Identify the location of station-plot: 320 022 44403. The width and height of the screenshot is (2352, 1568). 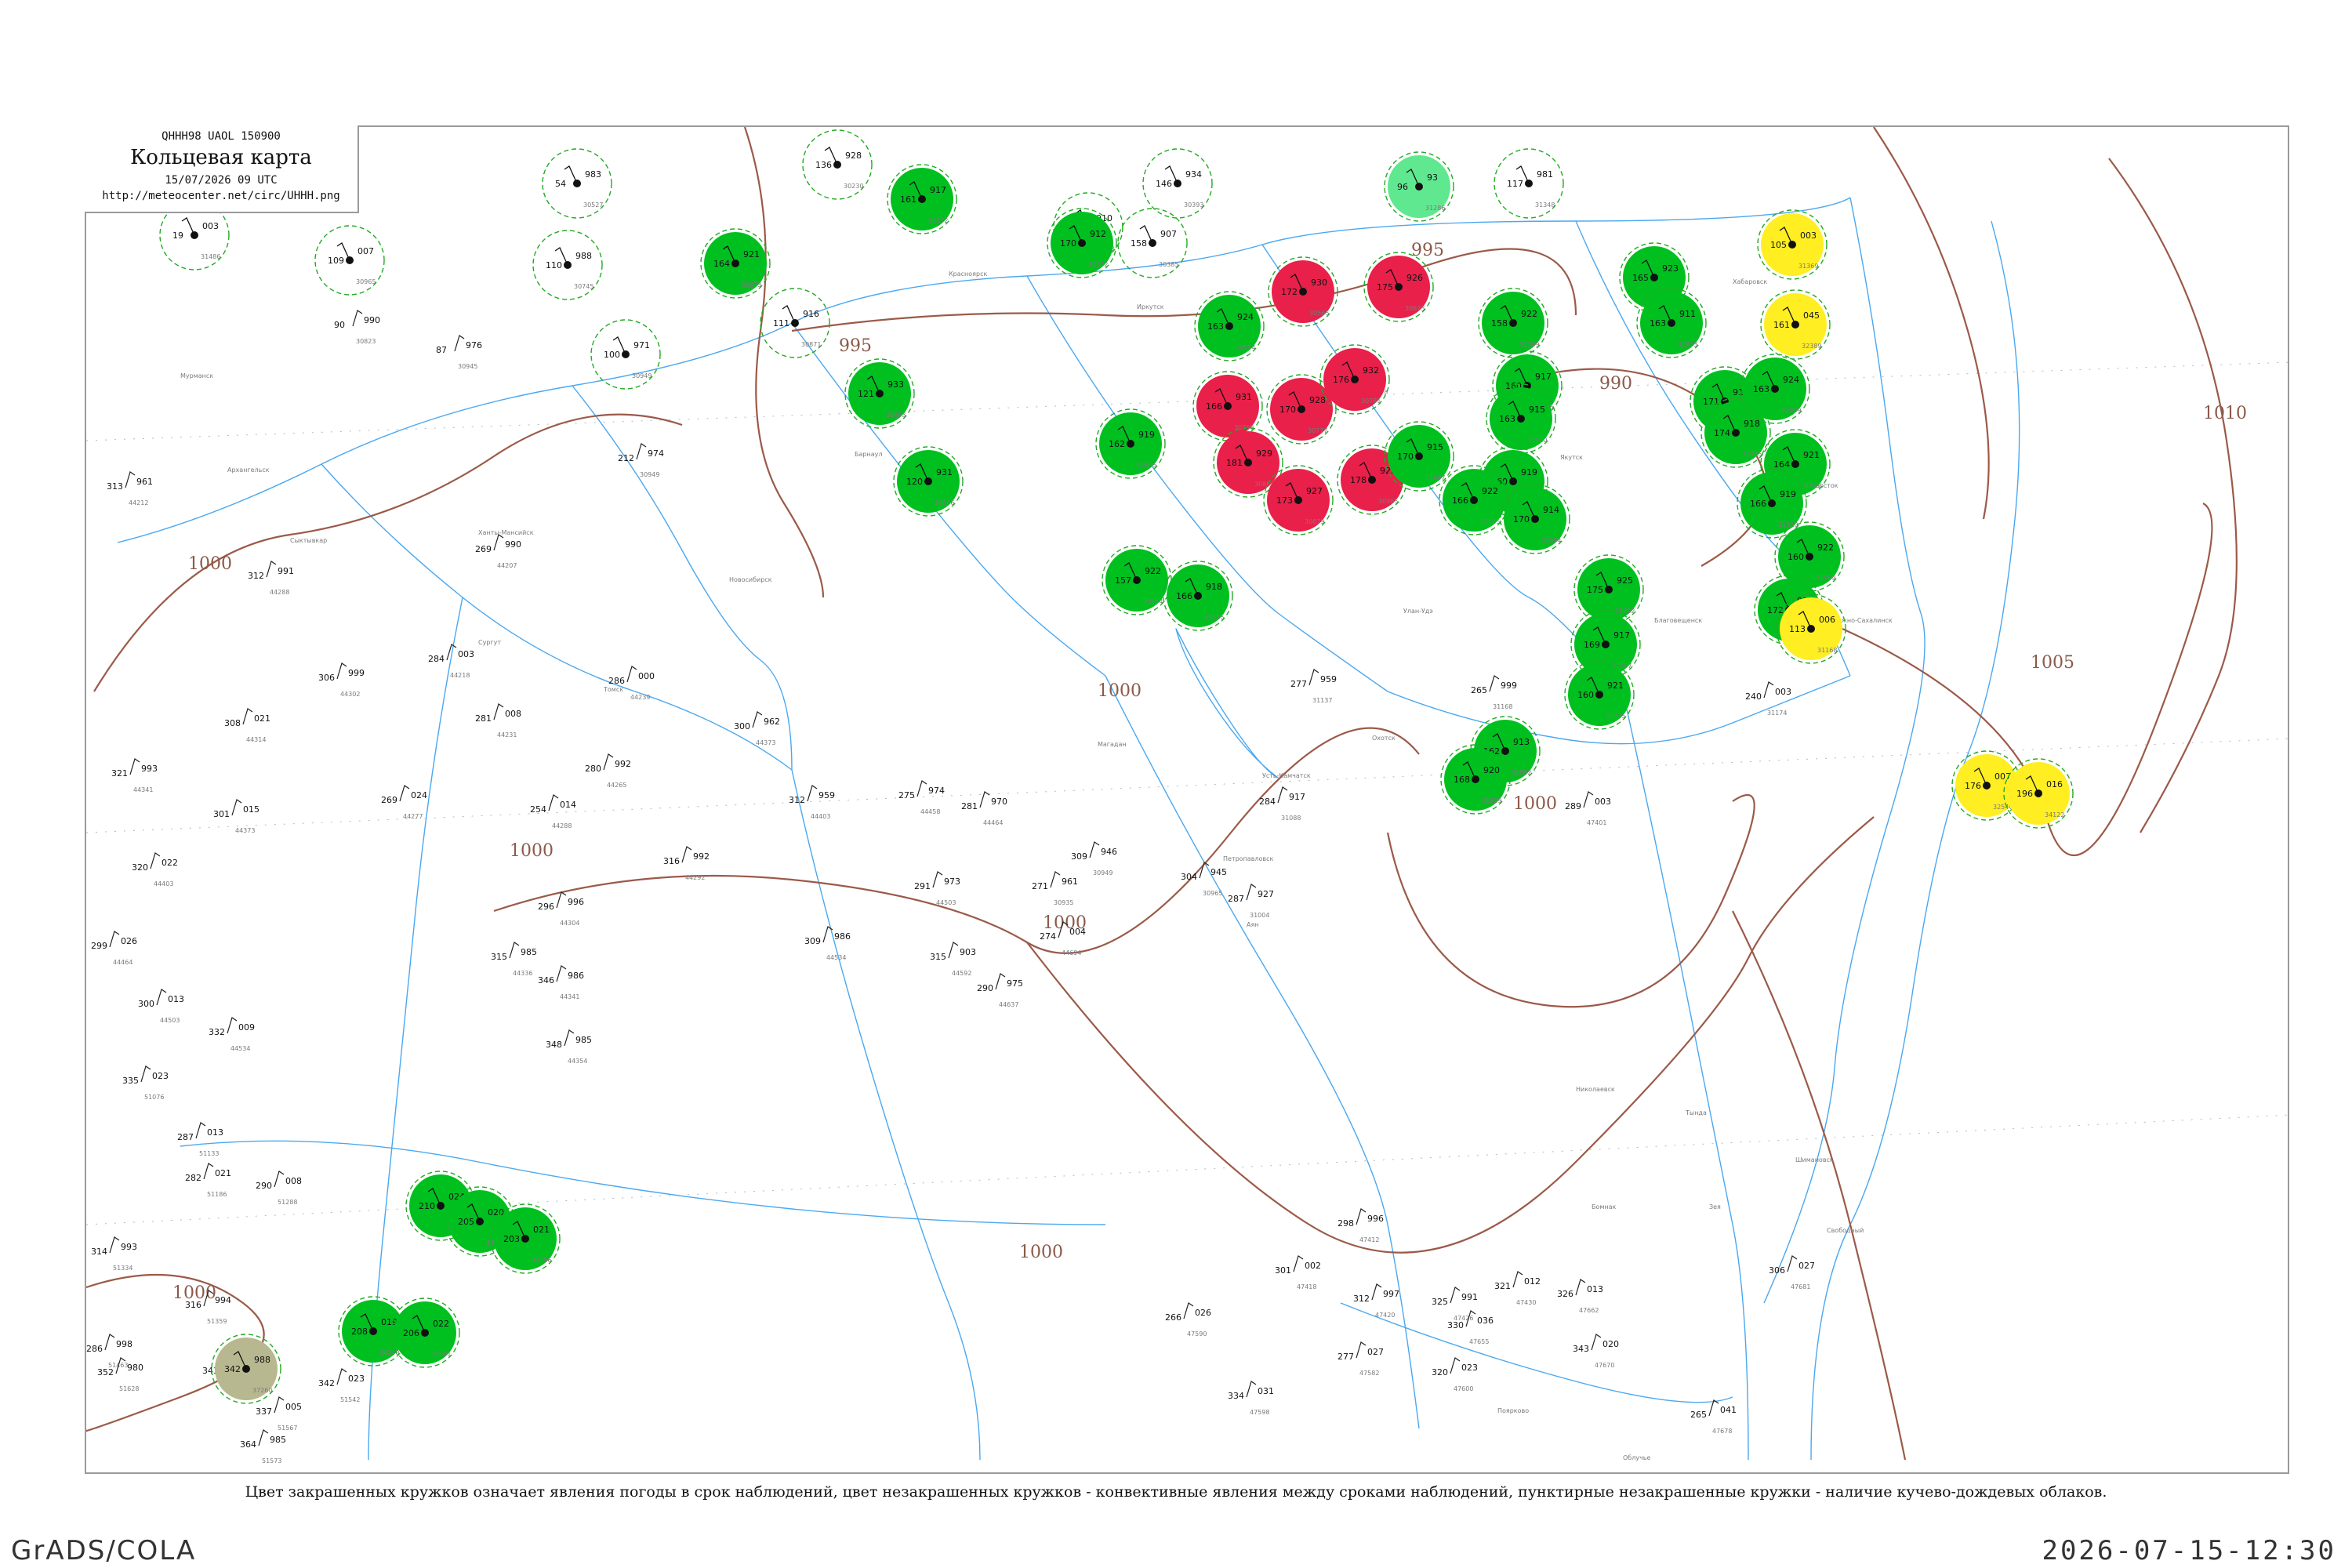
(155, 869).